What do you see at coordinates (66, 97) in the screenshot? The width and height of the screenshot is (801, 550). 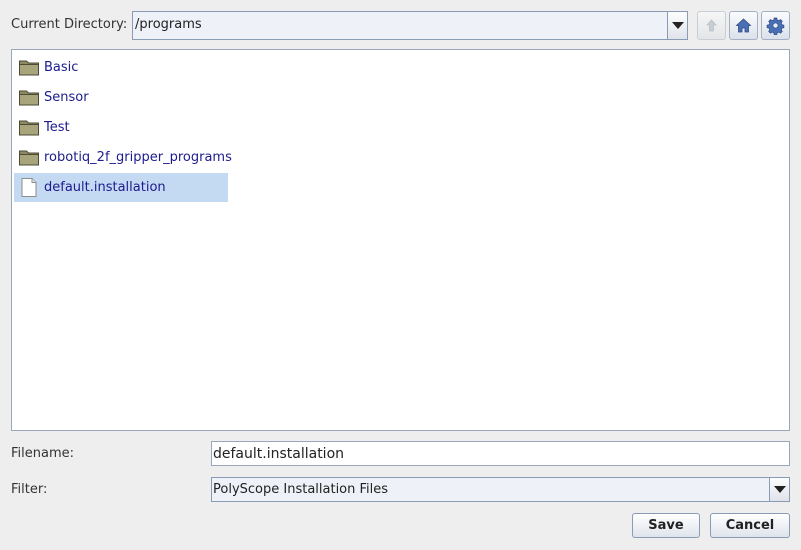 I see `file-name: Sensor` at bounding box center [66, 97].